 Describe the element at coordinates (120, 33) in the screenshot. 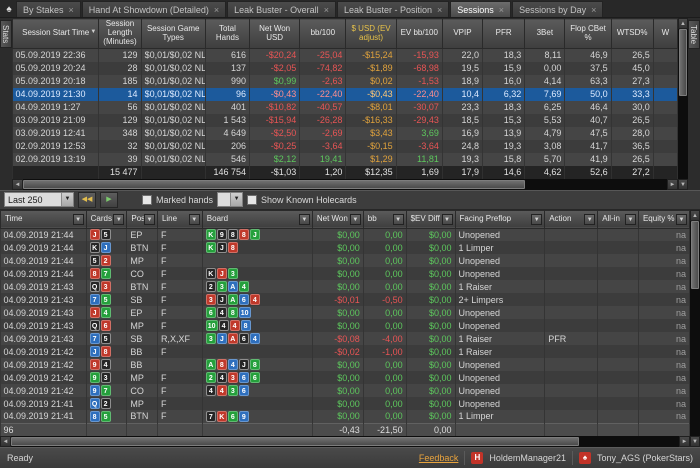

I see `column-header-session-length-minutes: Session Length (Minutes)` at that location.